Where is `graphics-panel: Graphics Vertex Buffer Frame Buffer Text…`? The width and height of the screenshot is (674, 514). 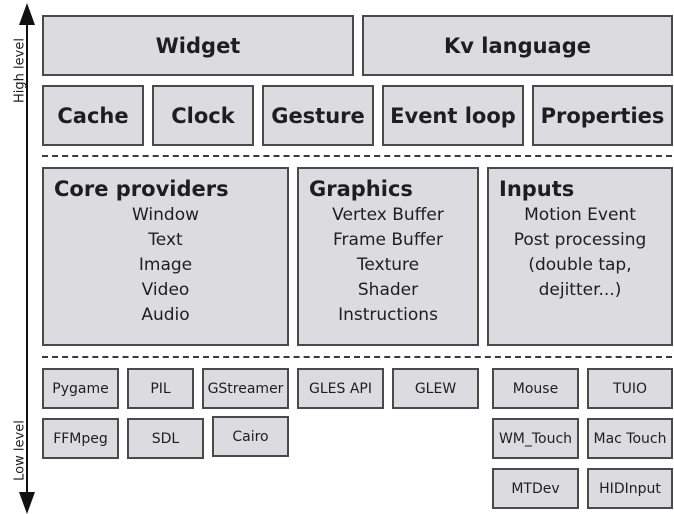 graphics-panel: Graphics Vertex Buffer Frame Buffer Text… is located at coordinates (388, 256).